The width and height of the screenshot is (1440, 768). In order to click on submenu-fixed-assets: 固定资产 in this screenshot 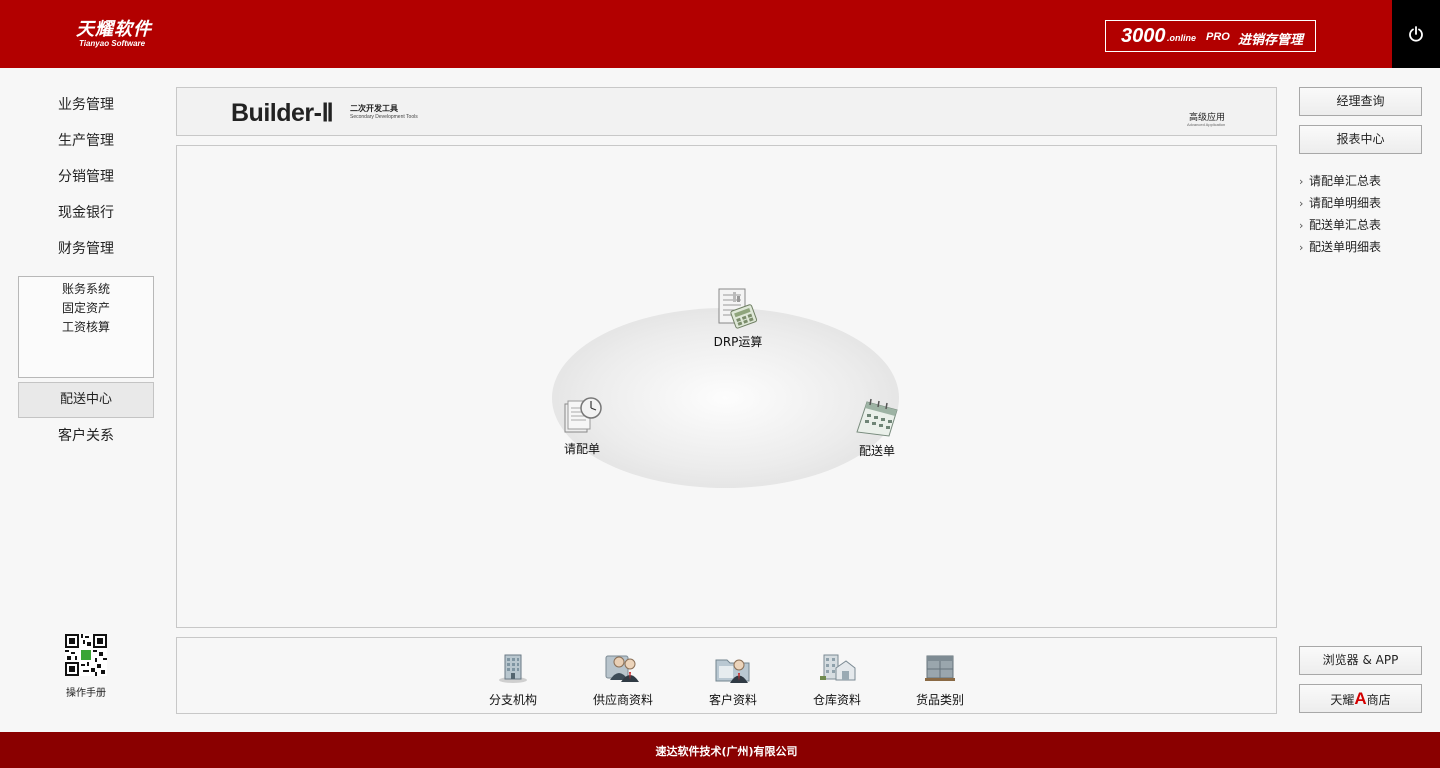, I will do `click(86, 308)`.